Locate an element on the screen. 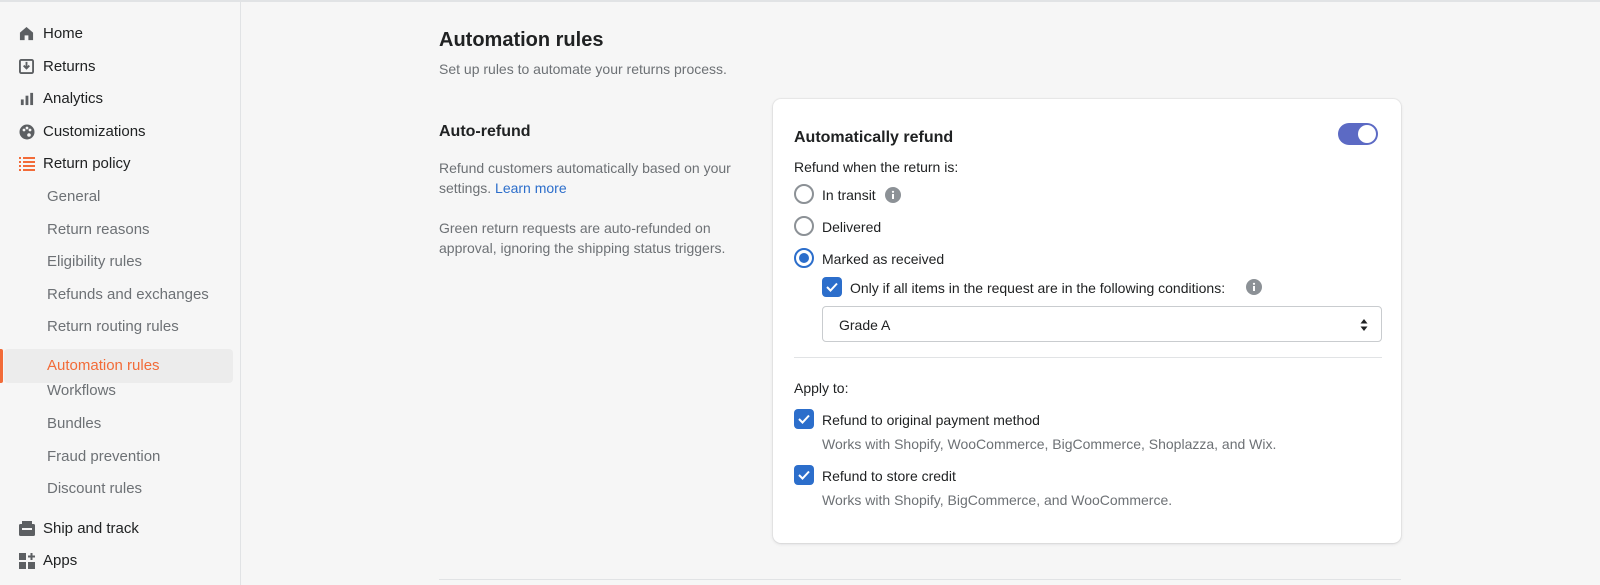 Image resolution: width=1600 pixels, height=585 pixels. refund-store-credit-label: Refund to store credit is located at coordinates (889, 476).